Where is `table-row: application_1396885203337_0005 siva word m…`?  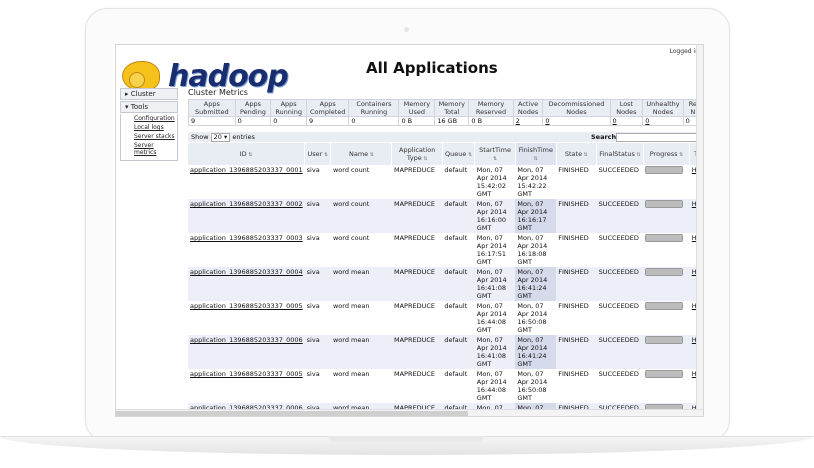
table-row: application_1396885203337_0005 siva word m… is located at coordinates (445, 318).